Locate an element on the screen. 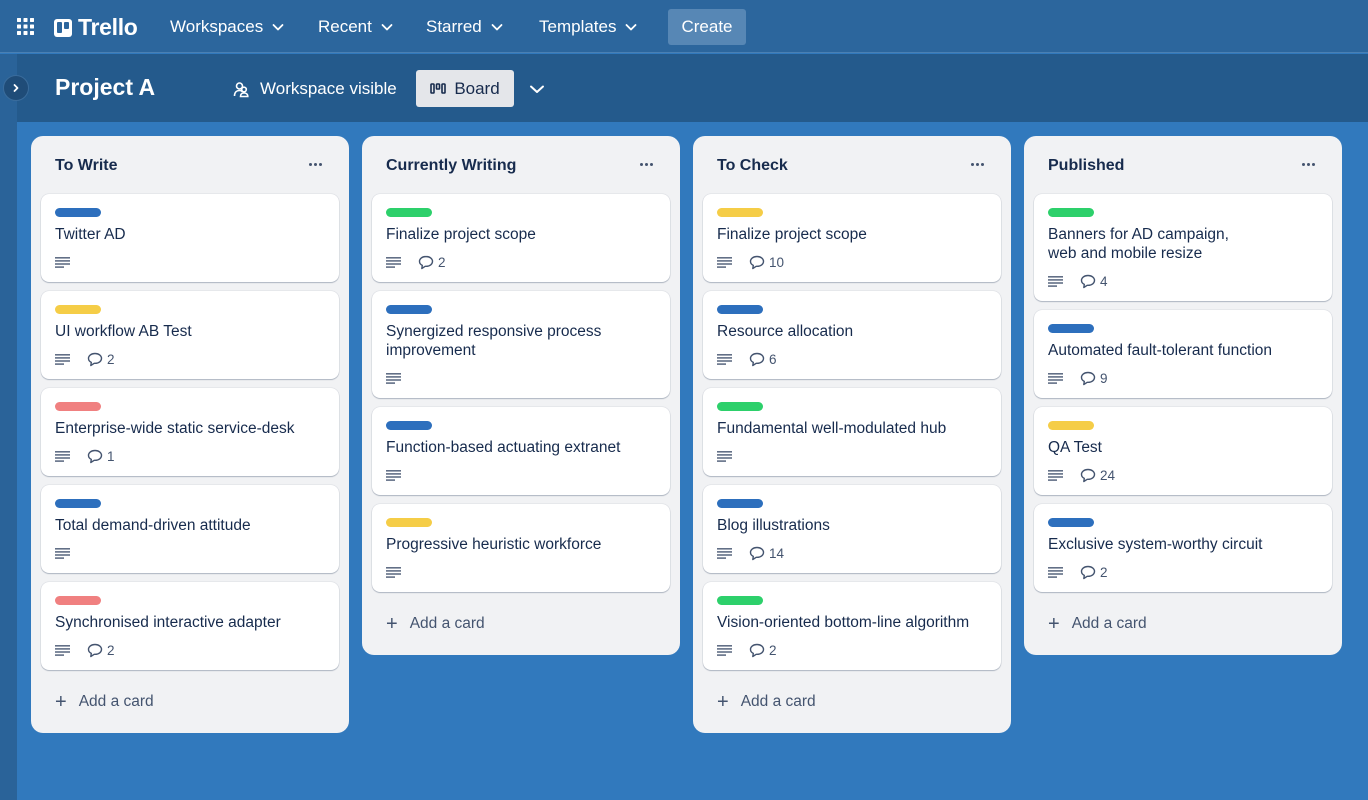 The width and height of the screenshot is (1368, 800). trello-logo: Trello is located at coordinates (96, 27).